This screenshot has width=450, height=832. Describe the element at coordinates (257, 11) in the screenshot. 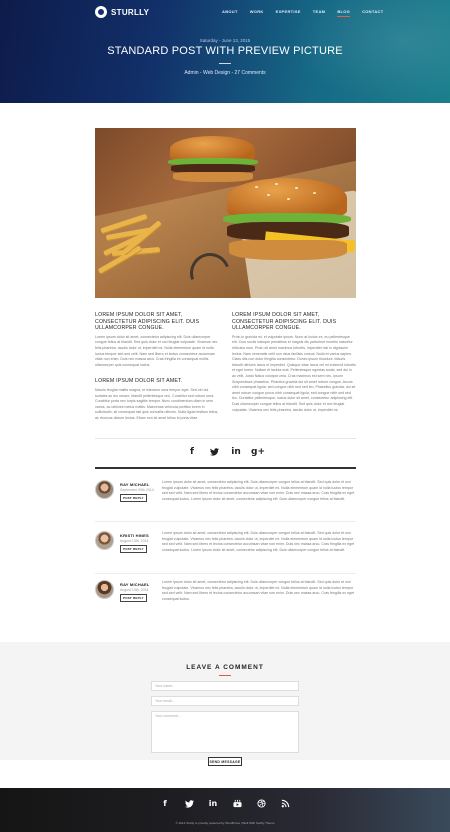

I see `nav-item-work: WORK` at that location.